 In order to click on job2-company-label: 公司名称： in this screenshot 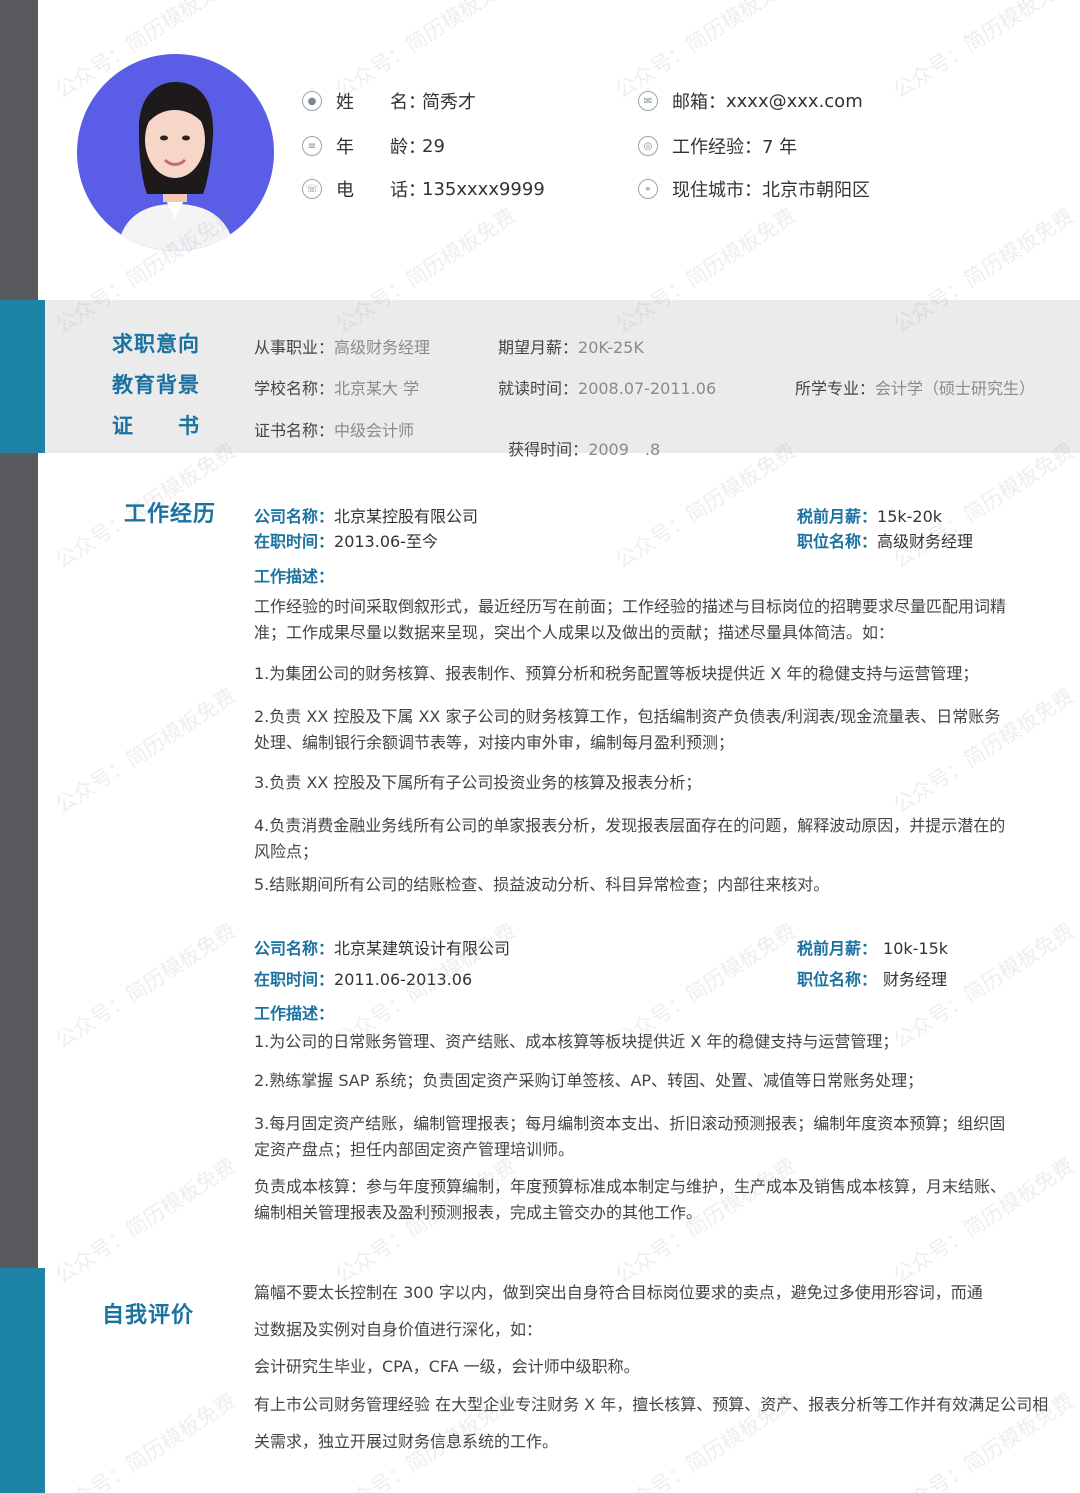, I will do `click(294, 948)`.